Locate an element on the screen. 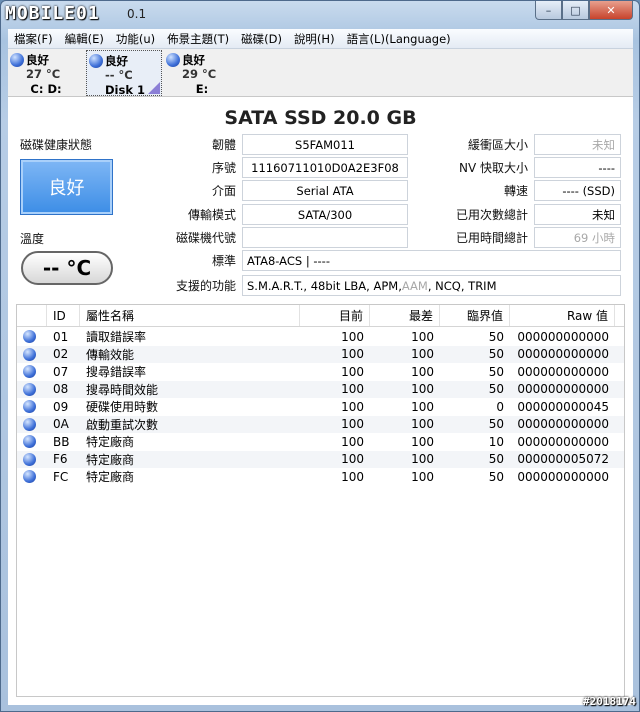  serial-field: 11160711010D0A2E3F08 is located at coordinates (325, 167).